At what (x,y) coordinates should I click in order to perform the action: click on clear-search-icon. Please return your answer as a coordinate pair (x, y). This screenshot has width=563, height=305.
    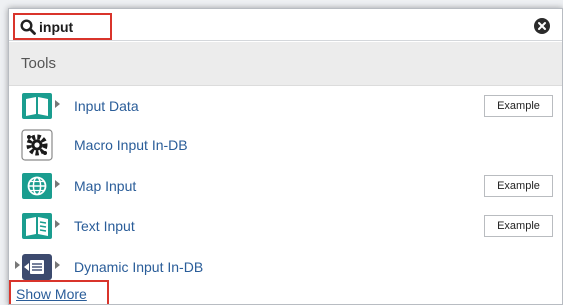
    Looking at the image, I should click on (542, 26).